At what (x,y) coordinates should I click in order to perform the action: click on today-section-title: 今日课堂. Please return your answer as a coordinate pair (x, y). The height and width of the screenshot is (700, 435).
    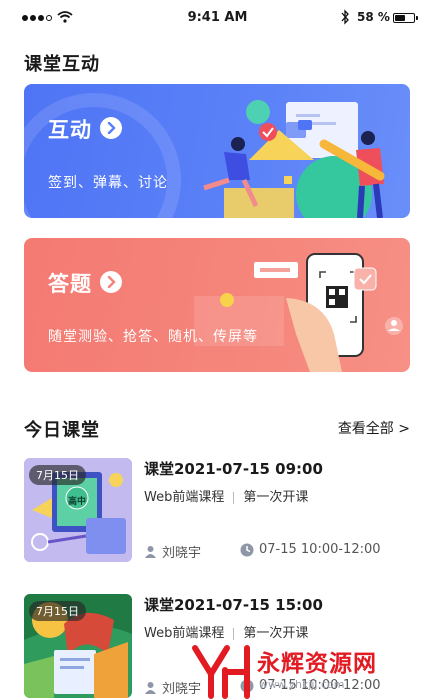
    Looking at the image, I should click on (62, 430).